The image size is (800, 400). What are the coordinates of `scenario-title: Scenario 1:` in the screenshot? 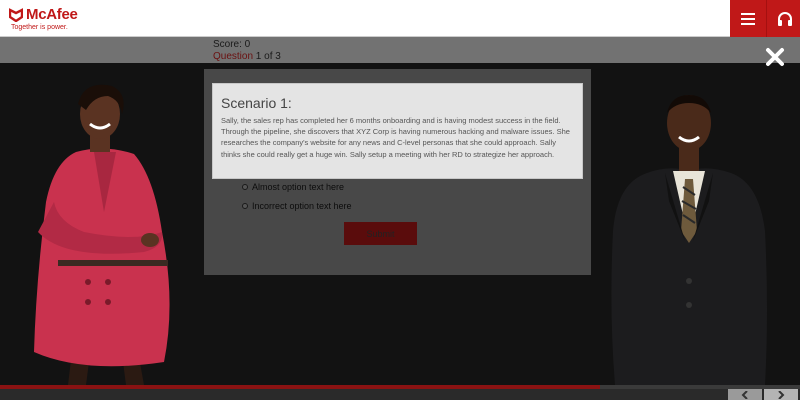 It's located at (256, 103).